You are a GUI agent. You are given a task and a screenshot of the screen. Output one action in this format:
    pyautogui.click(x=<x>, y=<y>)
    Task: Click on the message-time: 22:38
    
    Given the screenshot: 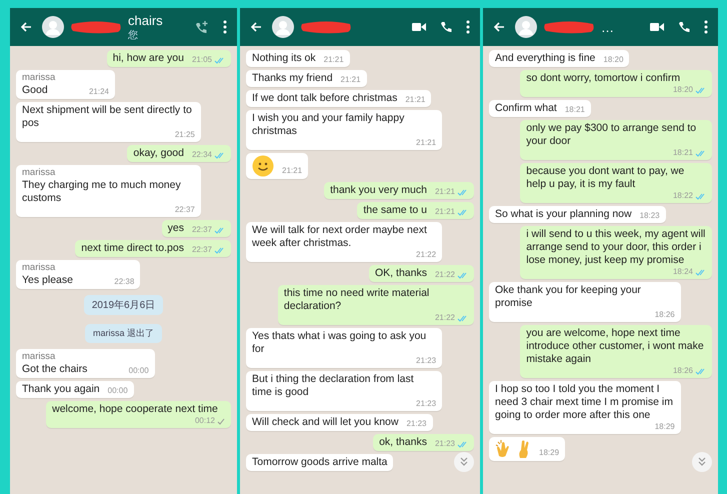 What is the action you would take?
    pyautogui.click(x=124, y=282)
    